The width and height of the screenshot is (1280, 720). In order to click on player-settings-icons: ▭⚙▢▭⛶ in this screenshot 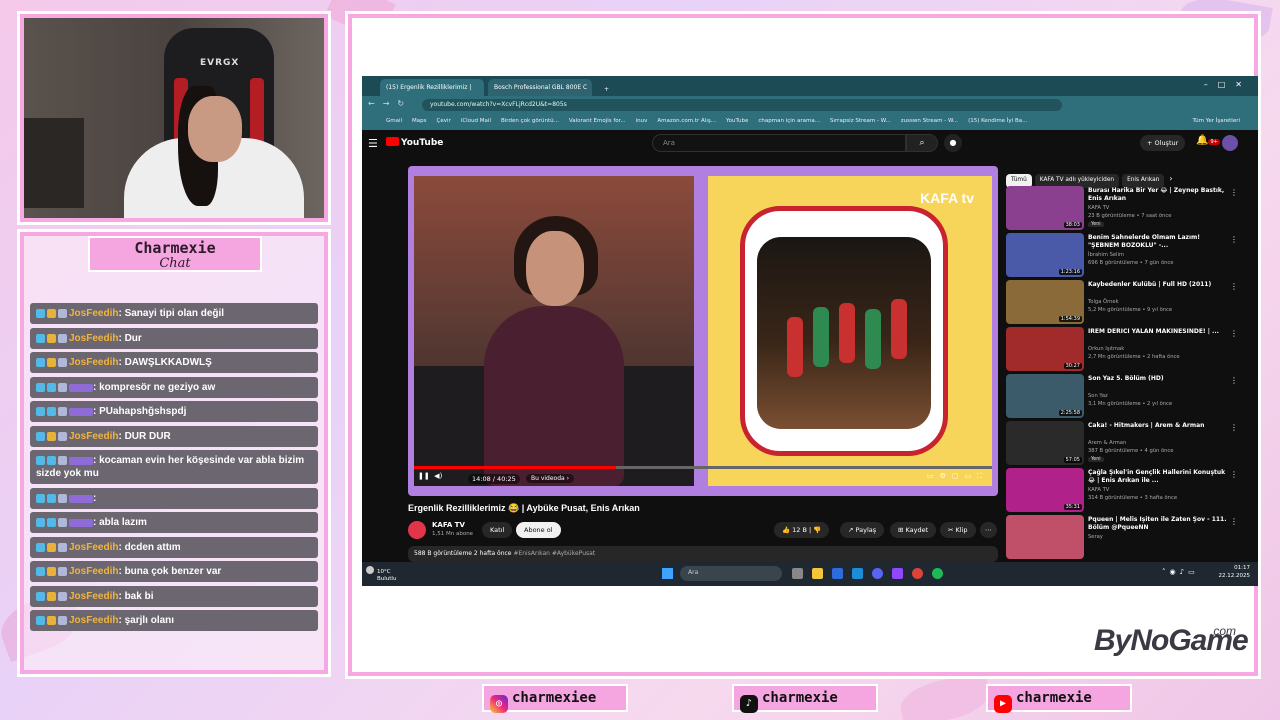, I will do `click(957, 476)`.